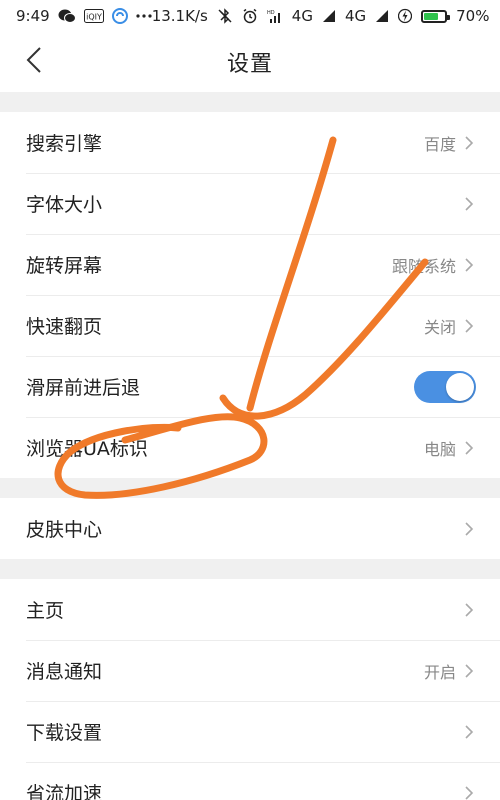 The image size is (500, 800). Describe the element at coordinates (439, 672) in the screenshot. I see `row-value: 开启` at that location.